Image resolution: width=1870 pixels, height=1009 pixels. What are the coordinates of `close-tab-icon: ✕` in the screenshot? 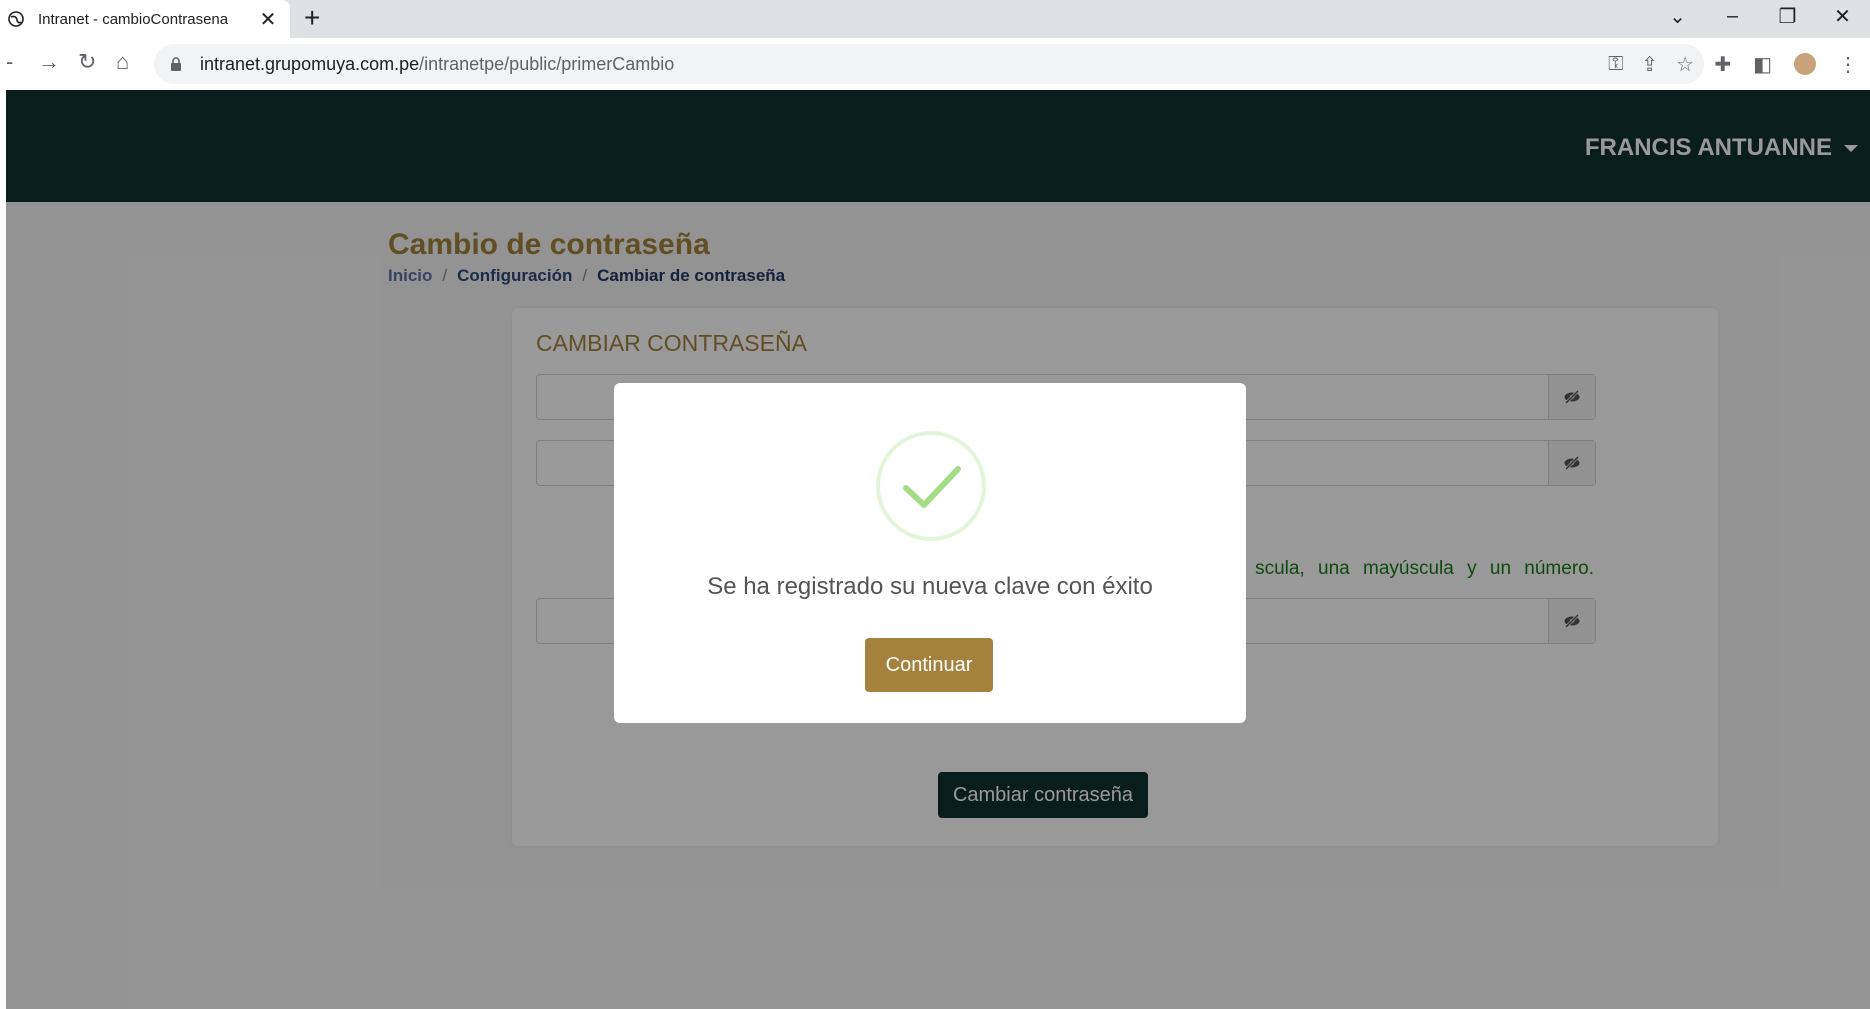 It's located at (268, 19).